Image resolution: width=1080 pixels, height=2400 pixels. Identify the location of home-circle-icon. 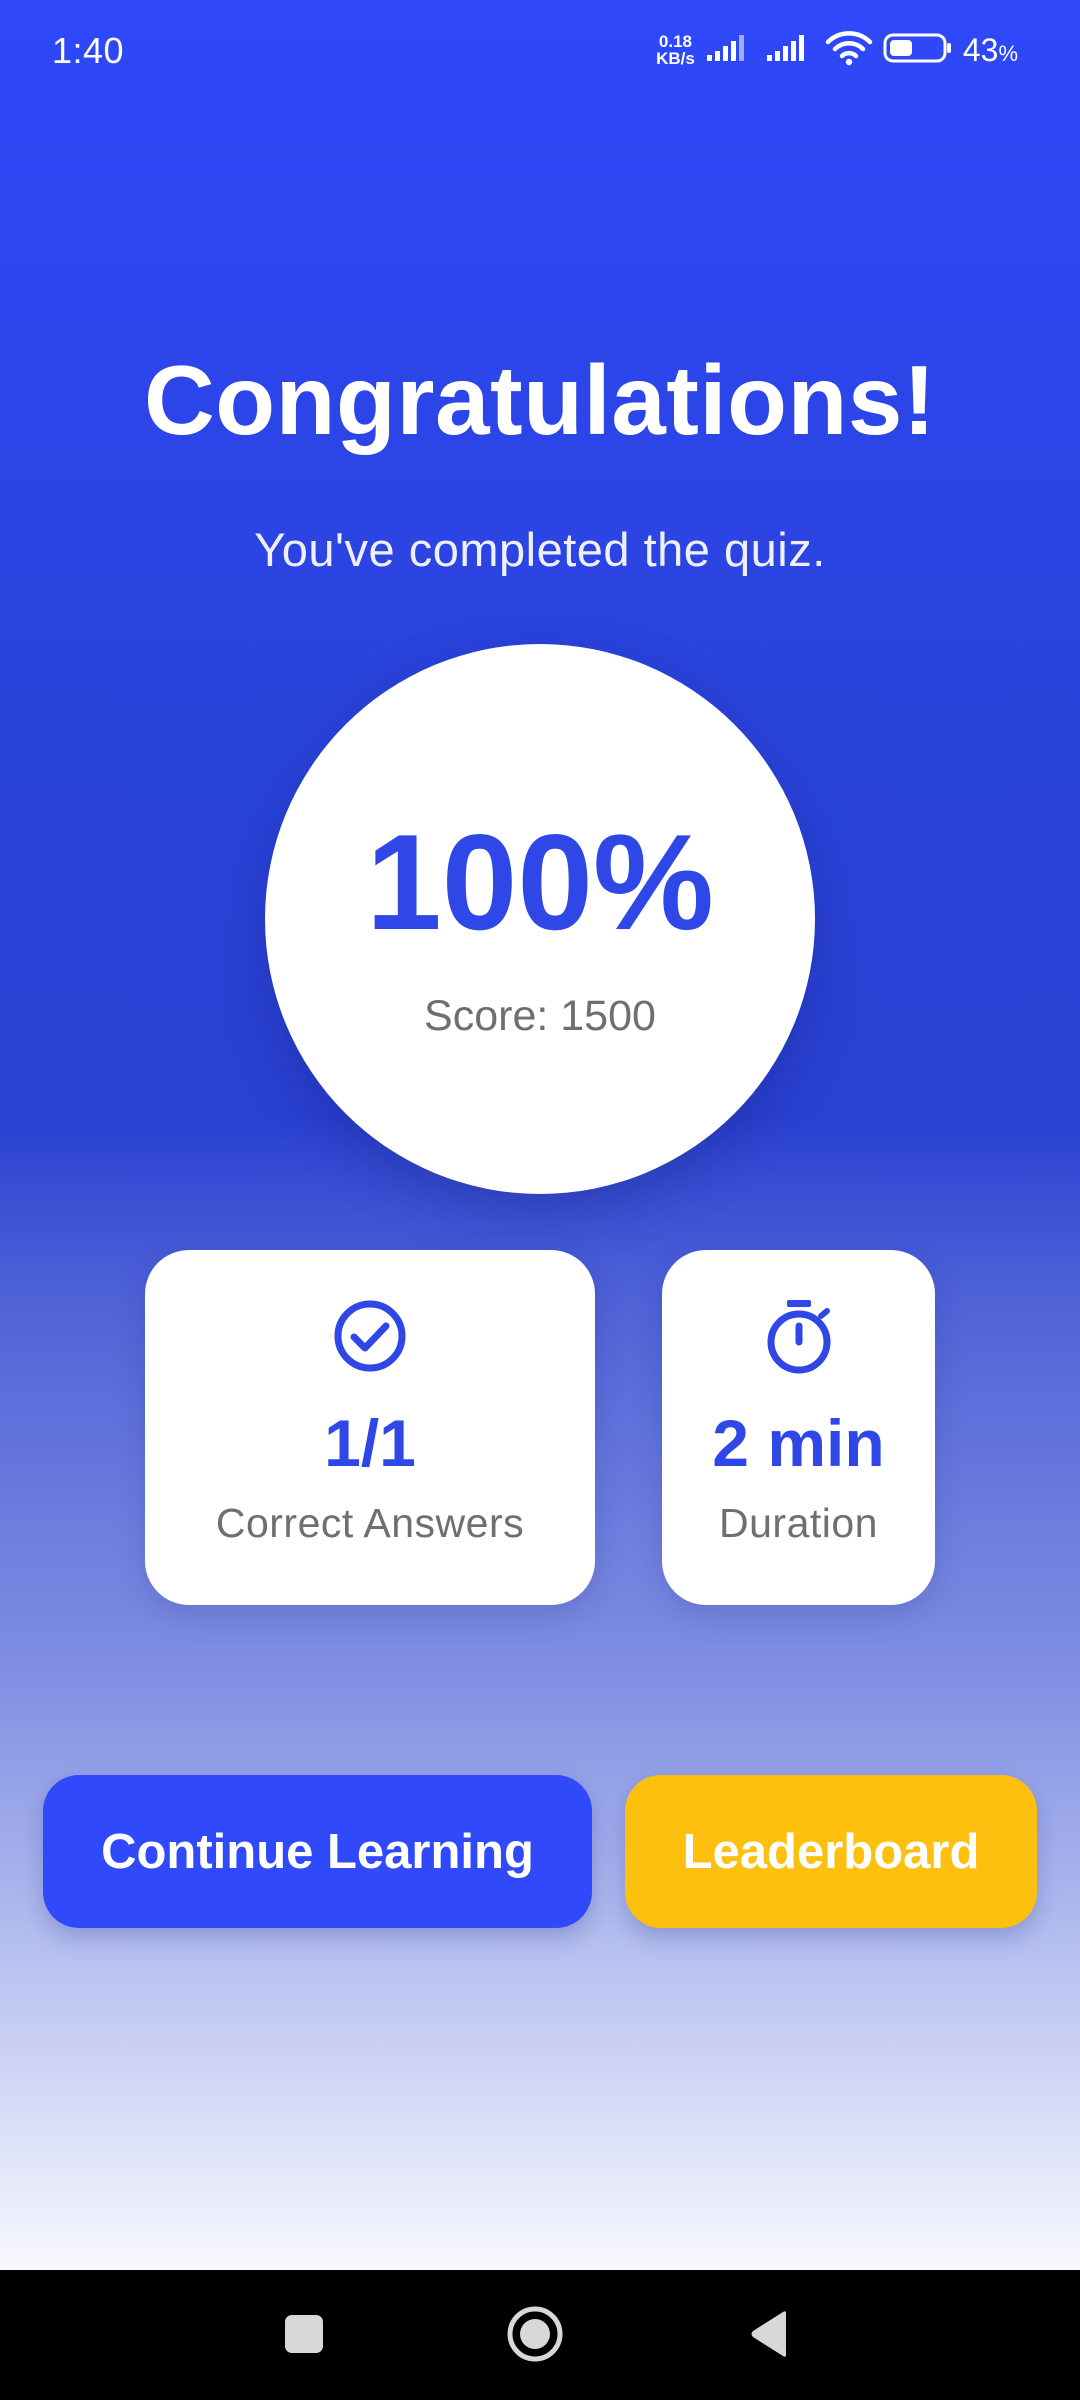
(535, 2336).